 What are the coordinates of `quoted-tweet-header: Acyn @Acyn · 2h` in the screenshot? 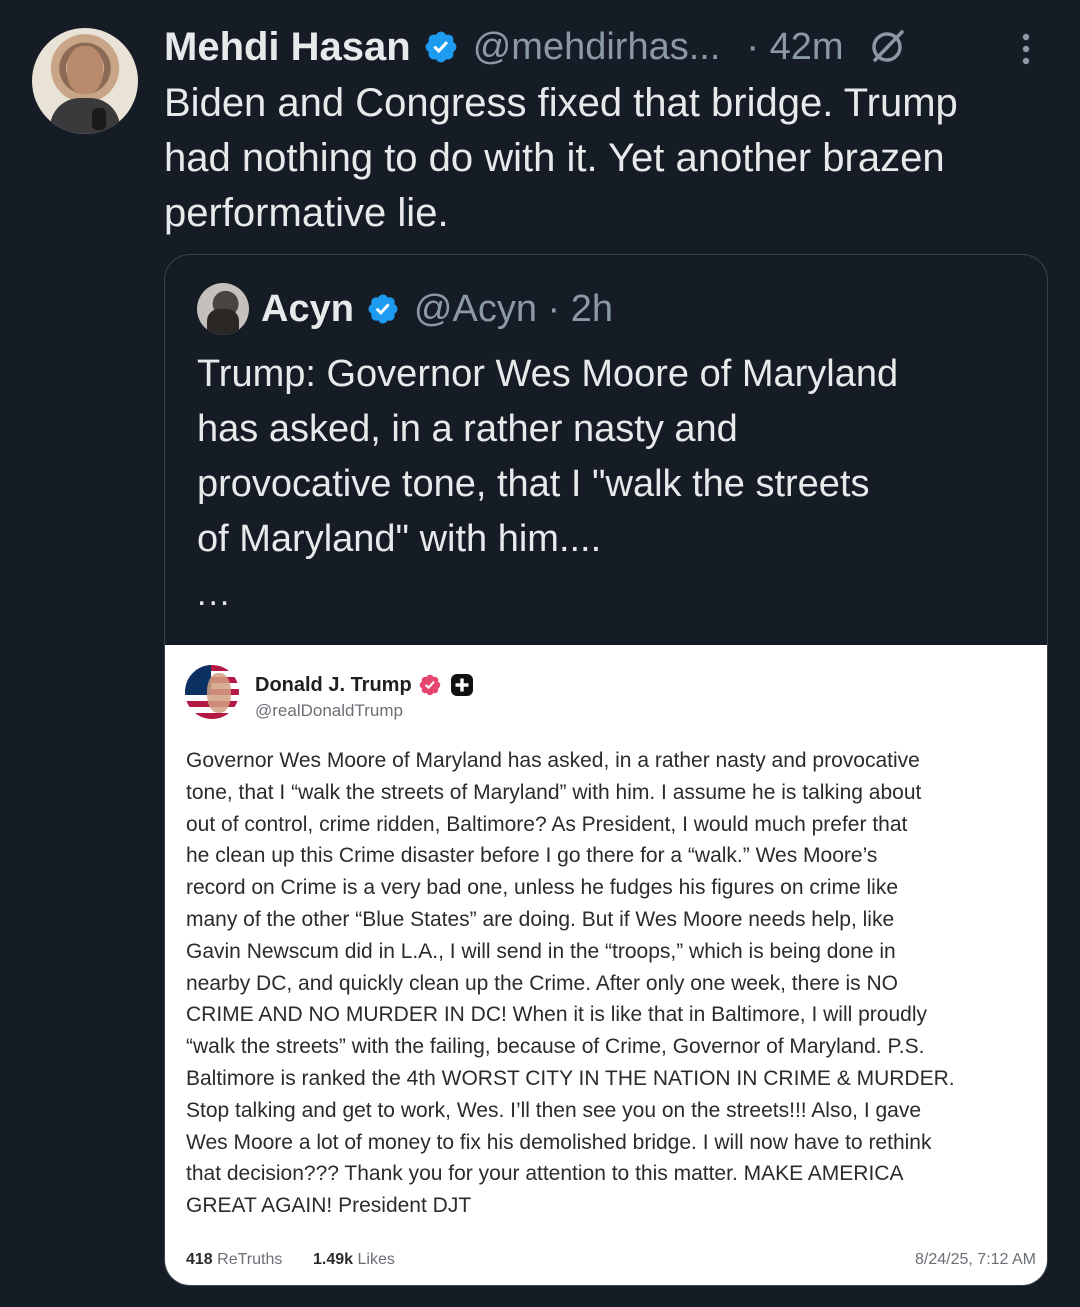 It's located at (405, 309).